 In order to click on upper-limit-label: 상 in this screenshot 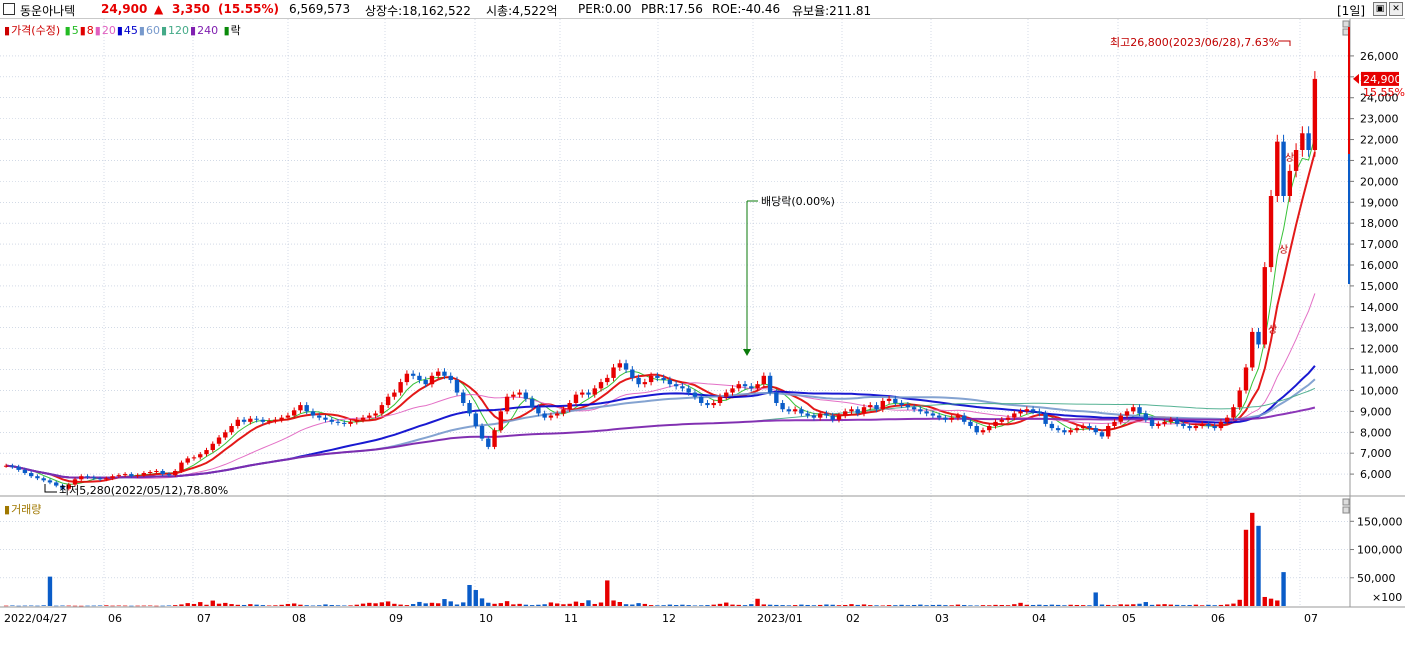, I will do `click(1289, 158)`.